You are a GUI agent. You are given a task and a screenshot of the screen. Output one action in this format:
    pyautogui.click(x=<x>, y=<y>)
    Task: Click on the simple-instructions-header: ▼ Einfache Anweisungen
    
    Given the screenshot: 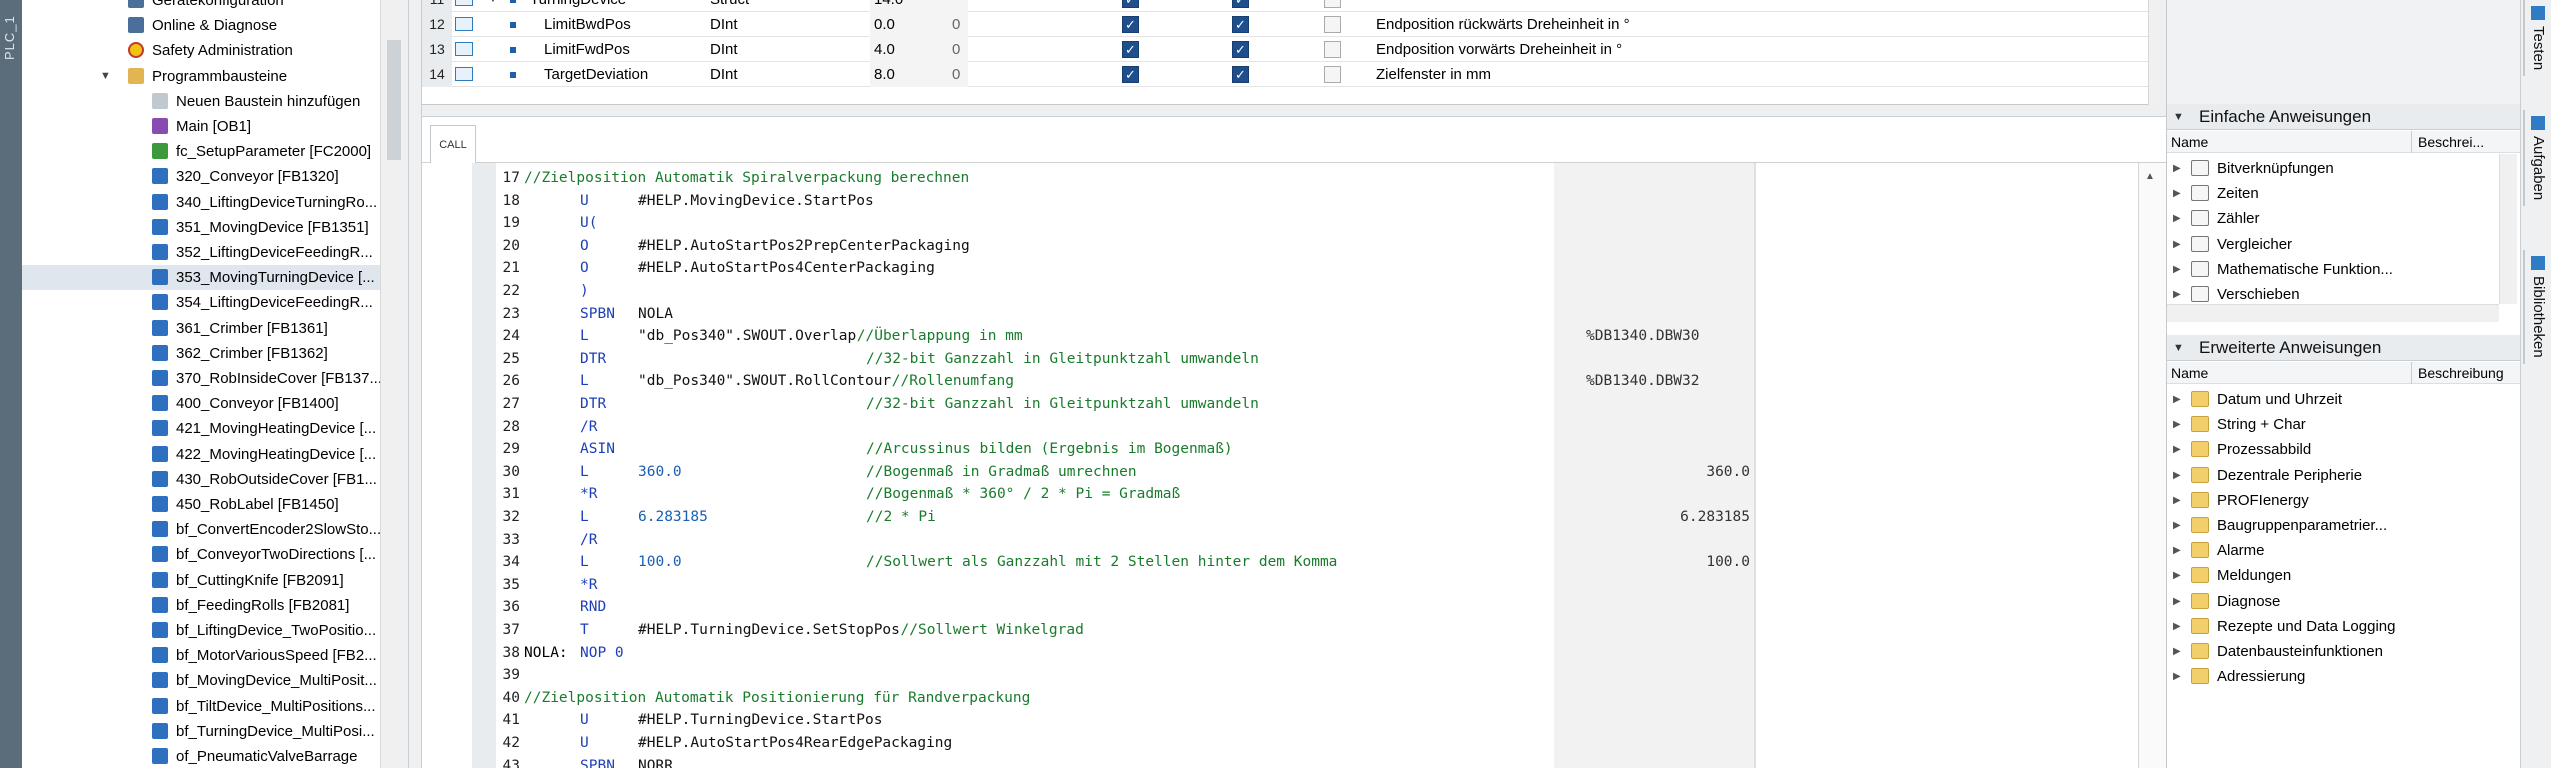 What is the action you would take?
    pyautogui.click(x=2344, y=117)
    